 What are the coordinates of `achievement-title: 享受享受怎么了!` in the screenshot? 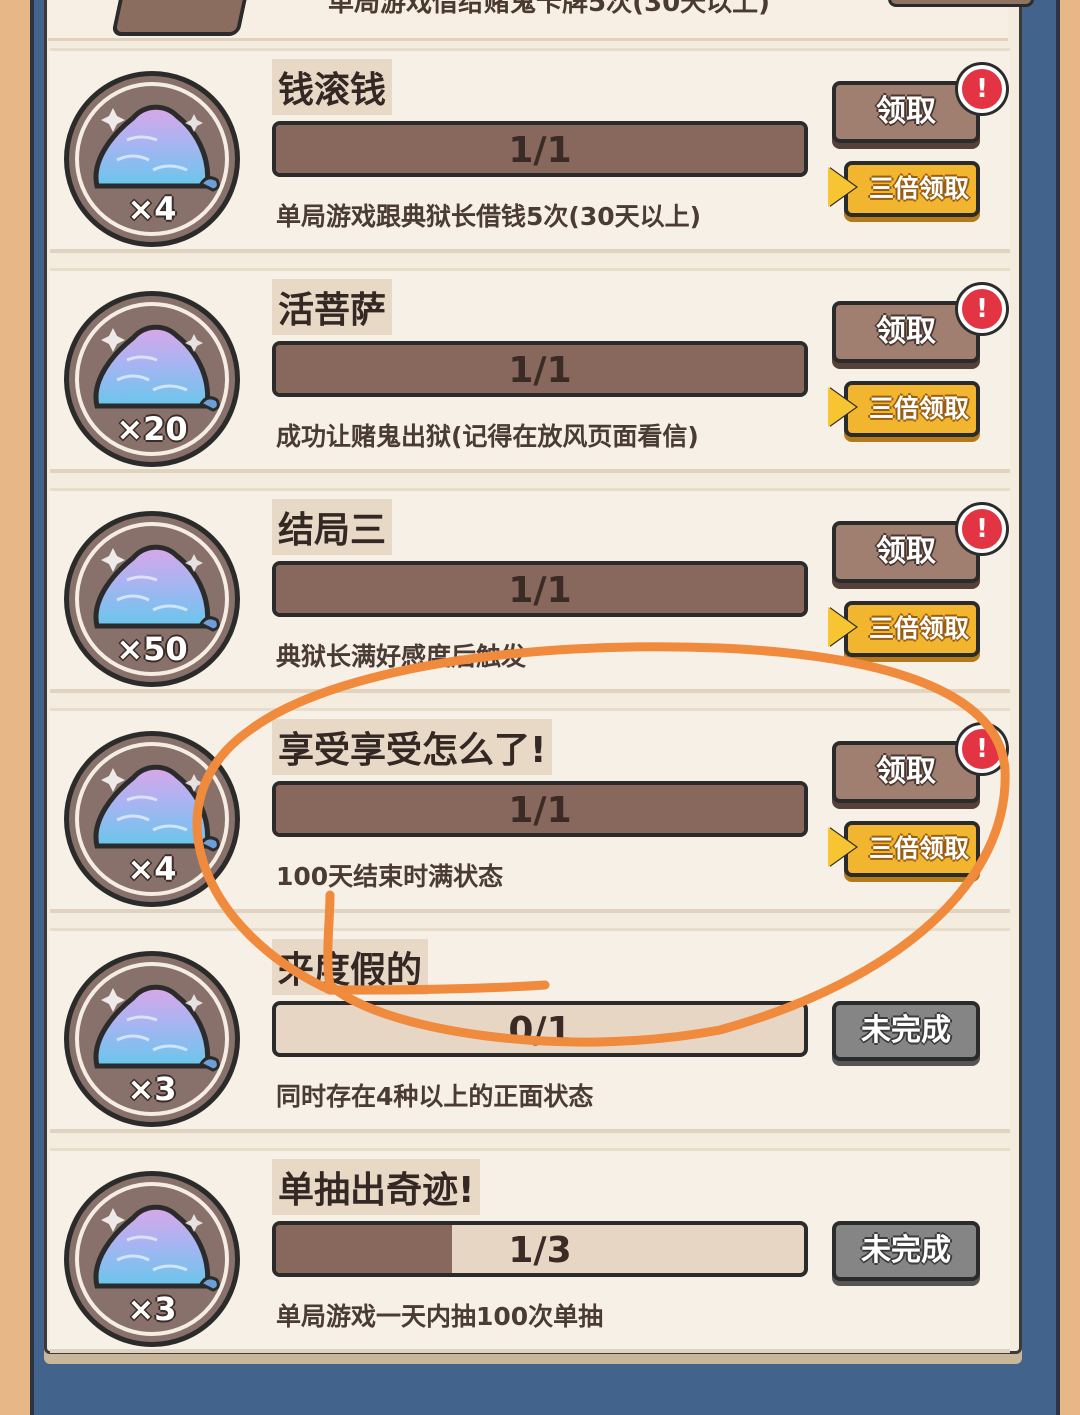 It's located at (412, 747).